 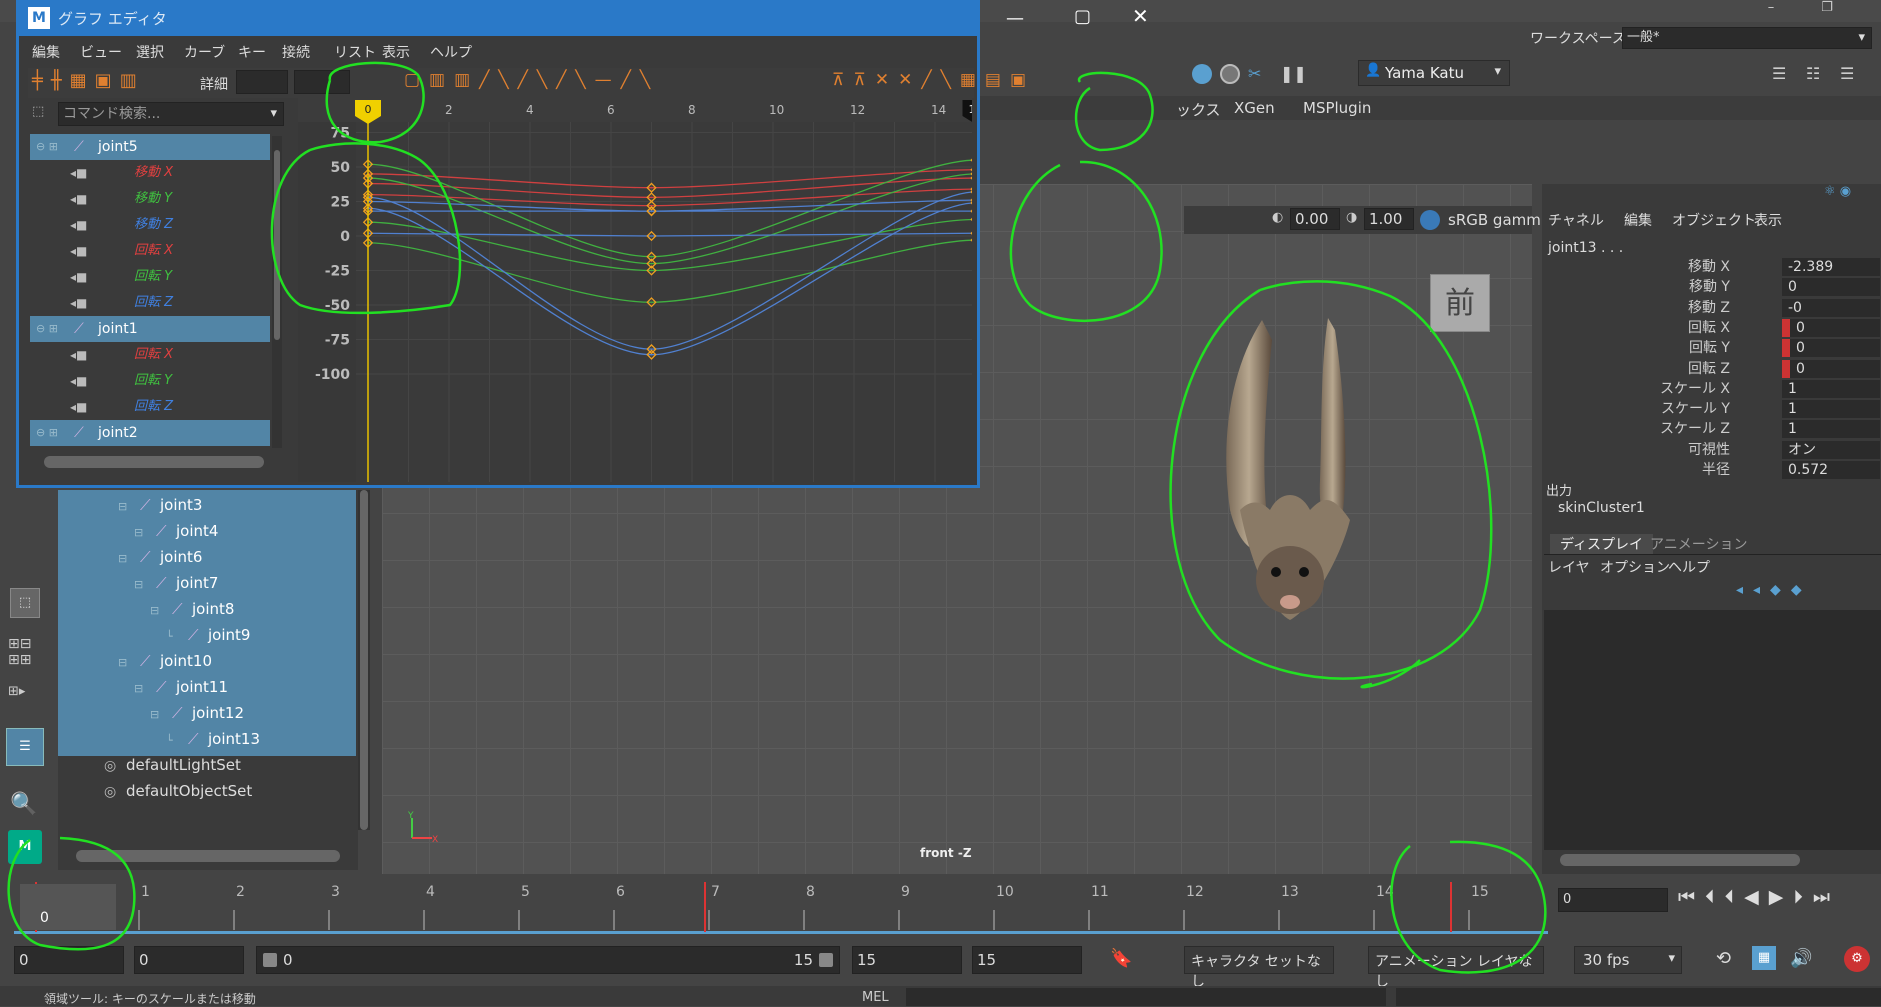 What do you see at coordinates (1715, 308) in the screenshot?
I see `channel-row: 移動 Z -0` at bounding box center [1715, 308].